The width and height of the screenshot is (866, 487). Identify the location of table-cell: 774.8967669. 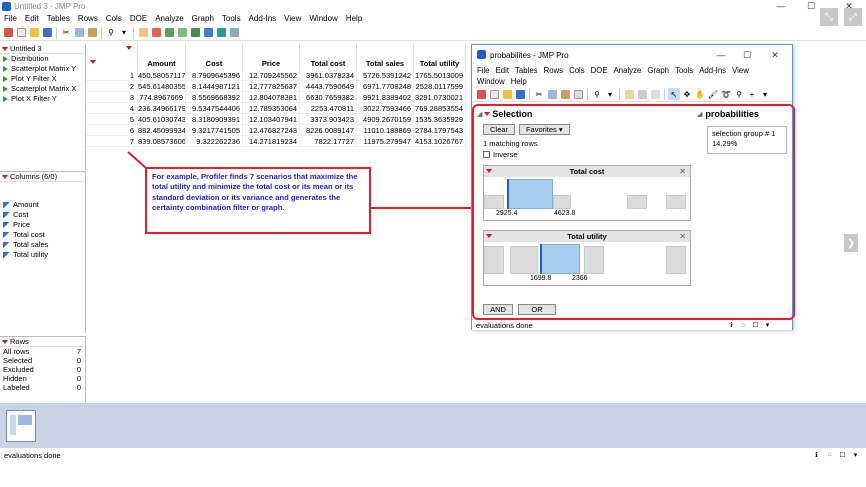
(162, 97).